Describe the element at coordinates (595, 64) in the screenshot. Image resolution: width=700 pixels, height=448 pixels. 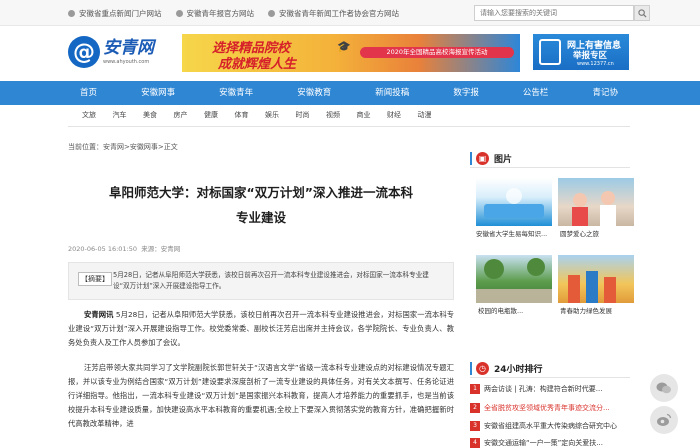
I see `ad-url: www.12377.cn` at that location.